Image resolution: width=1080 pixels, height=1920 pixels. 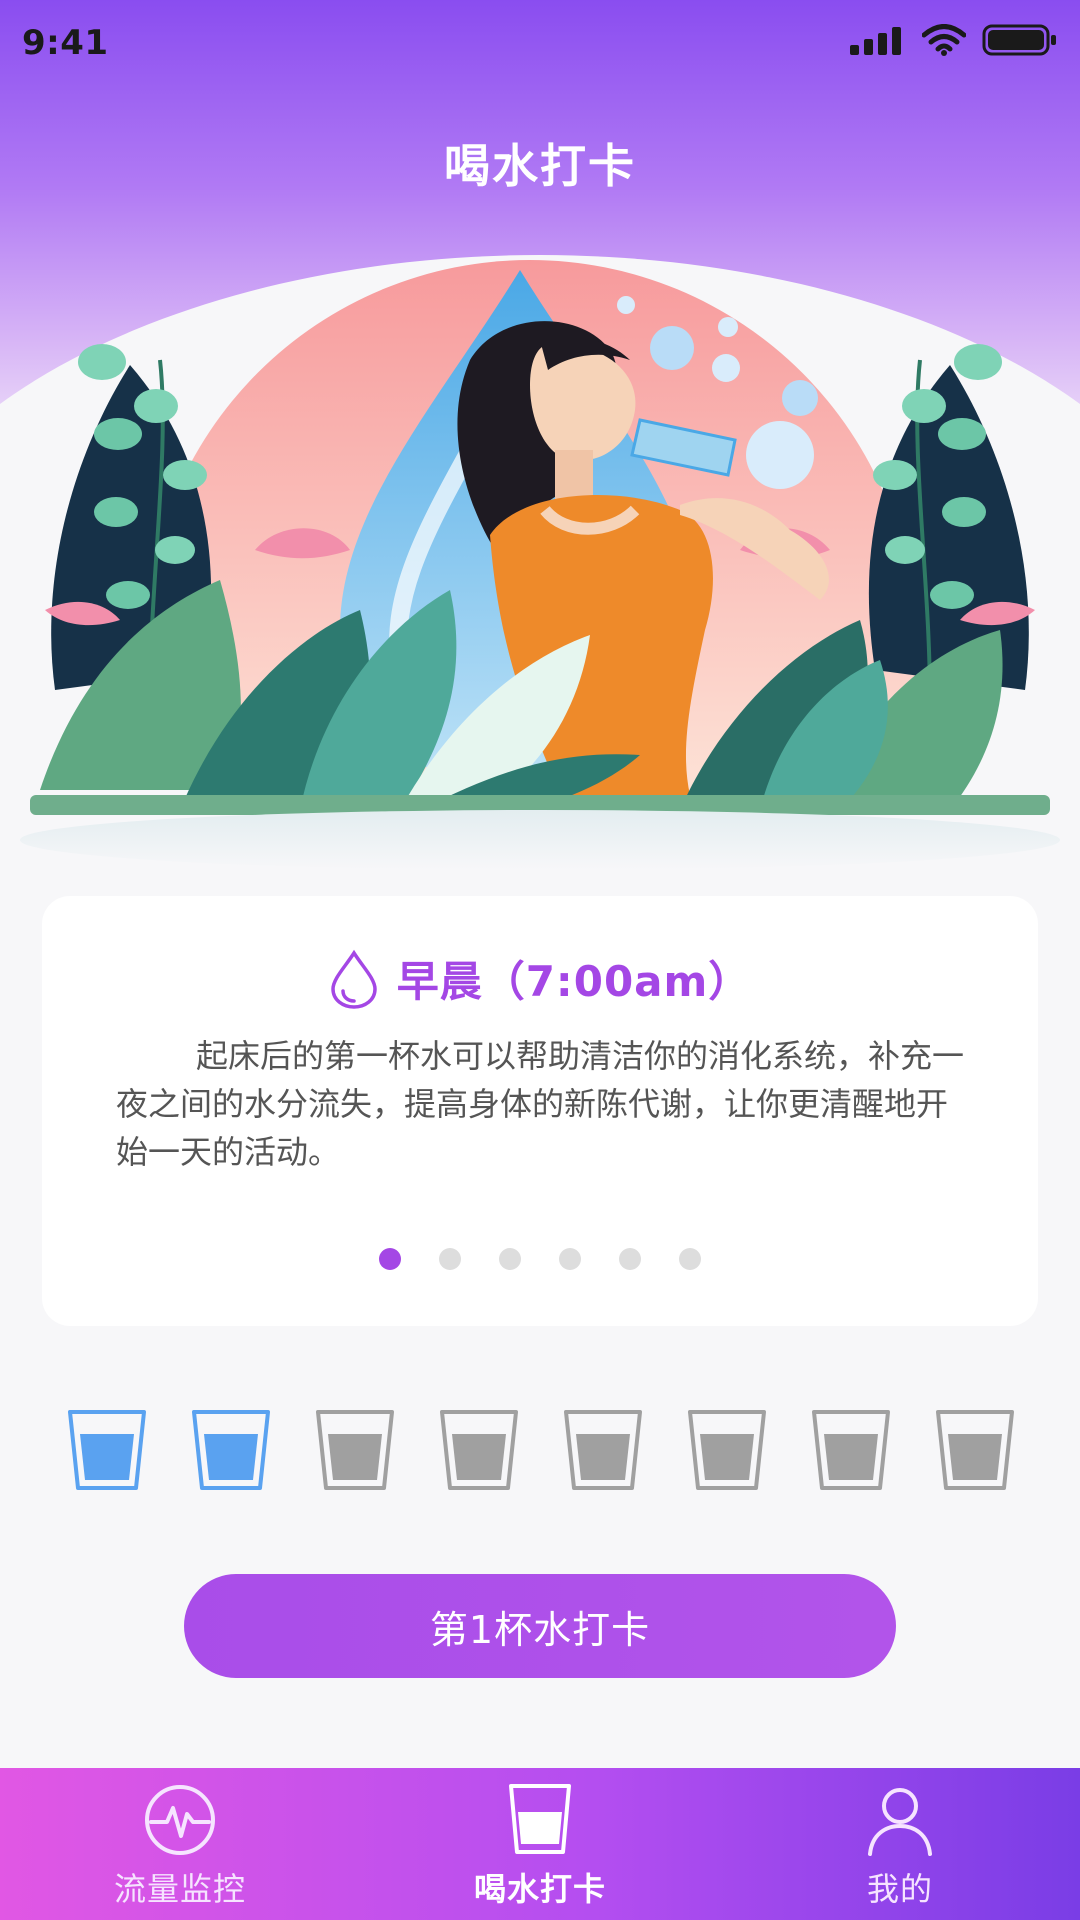 What do you see at coordinates (353, 979) in the screenshot?
I see `water-drop-icon` at bounding box center [353, 979].